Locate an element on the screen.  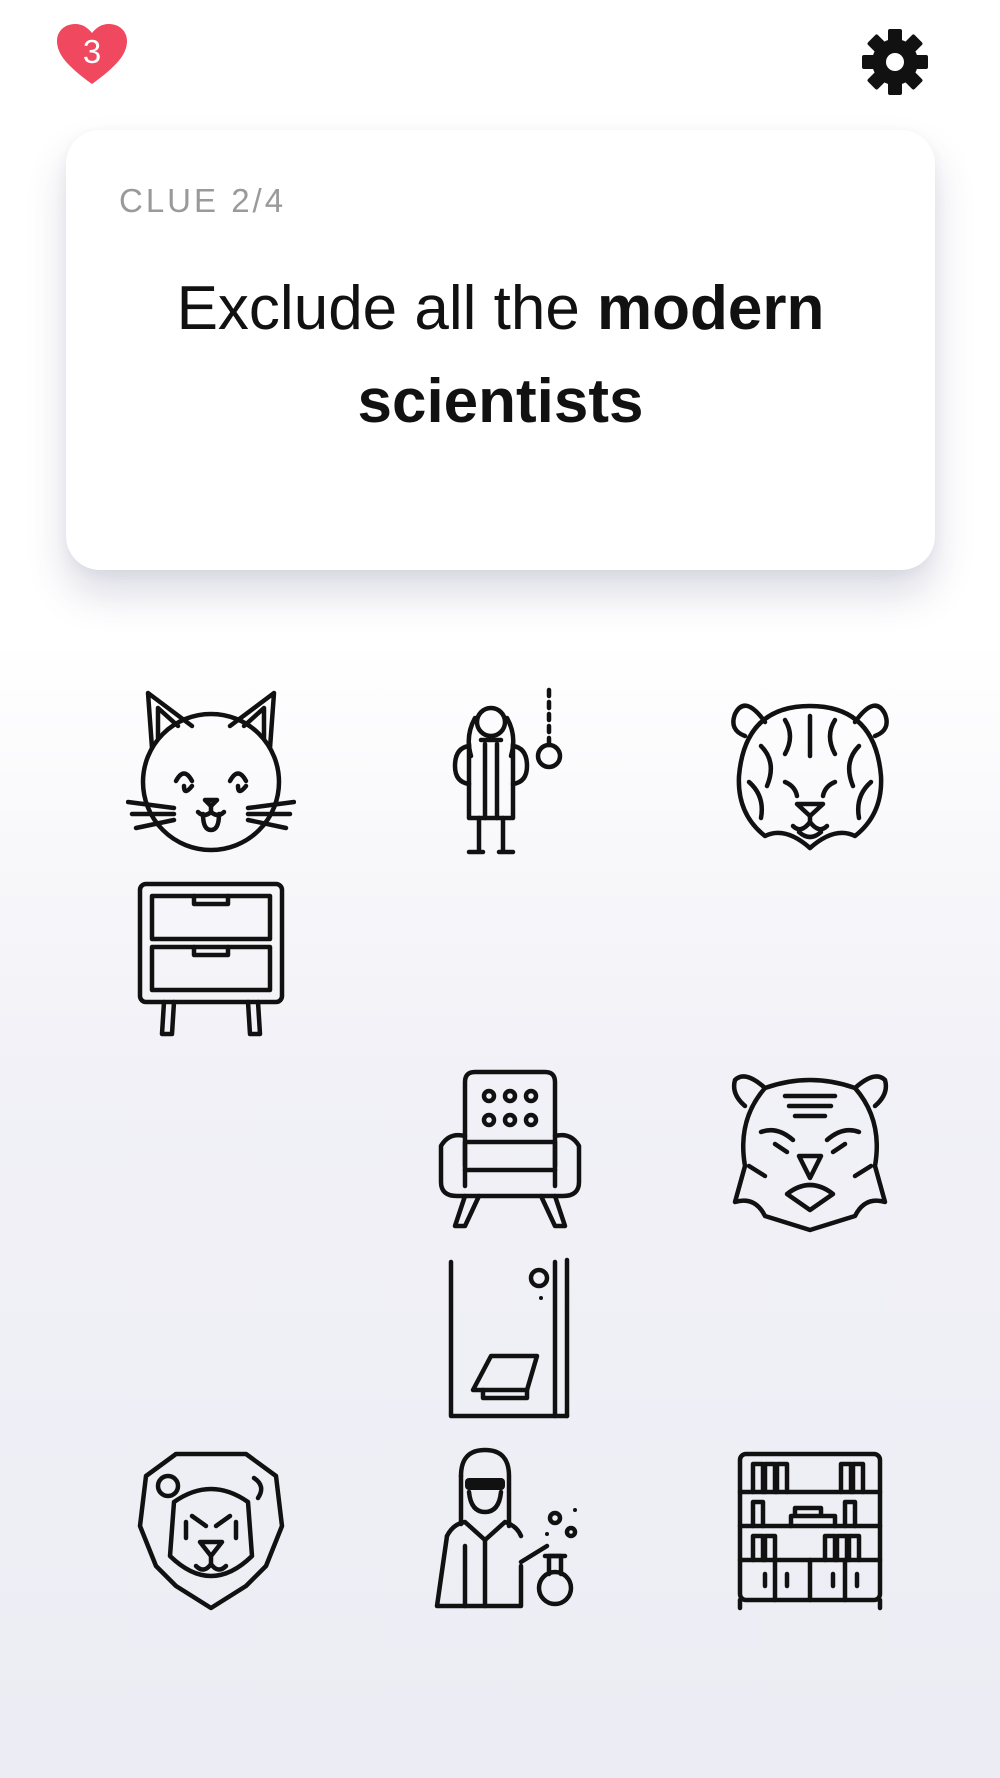
tile-cat is located at coordinates (211, 771).